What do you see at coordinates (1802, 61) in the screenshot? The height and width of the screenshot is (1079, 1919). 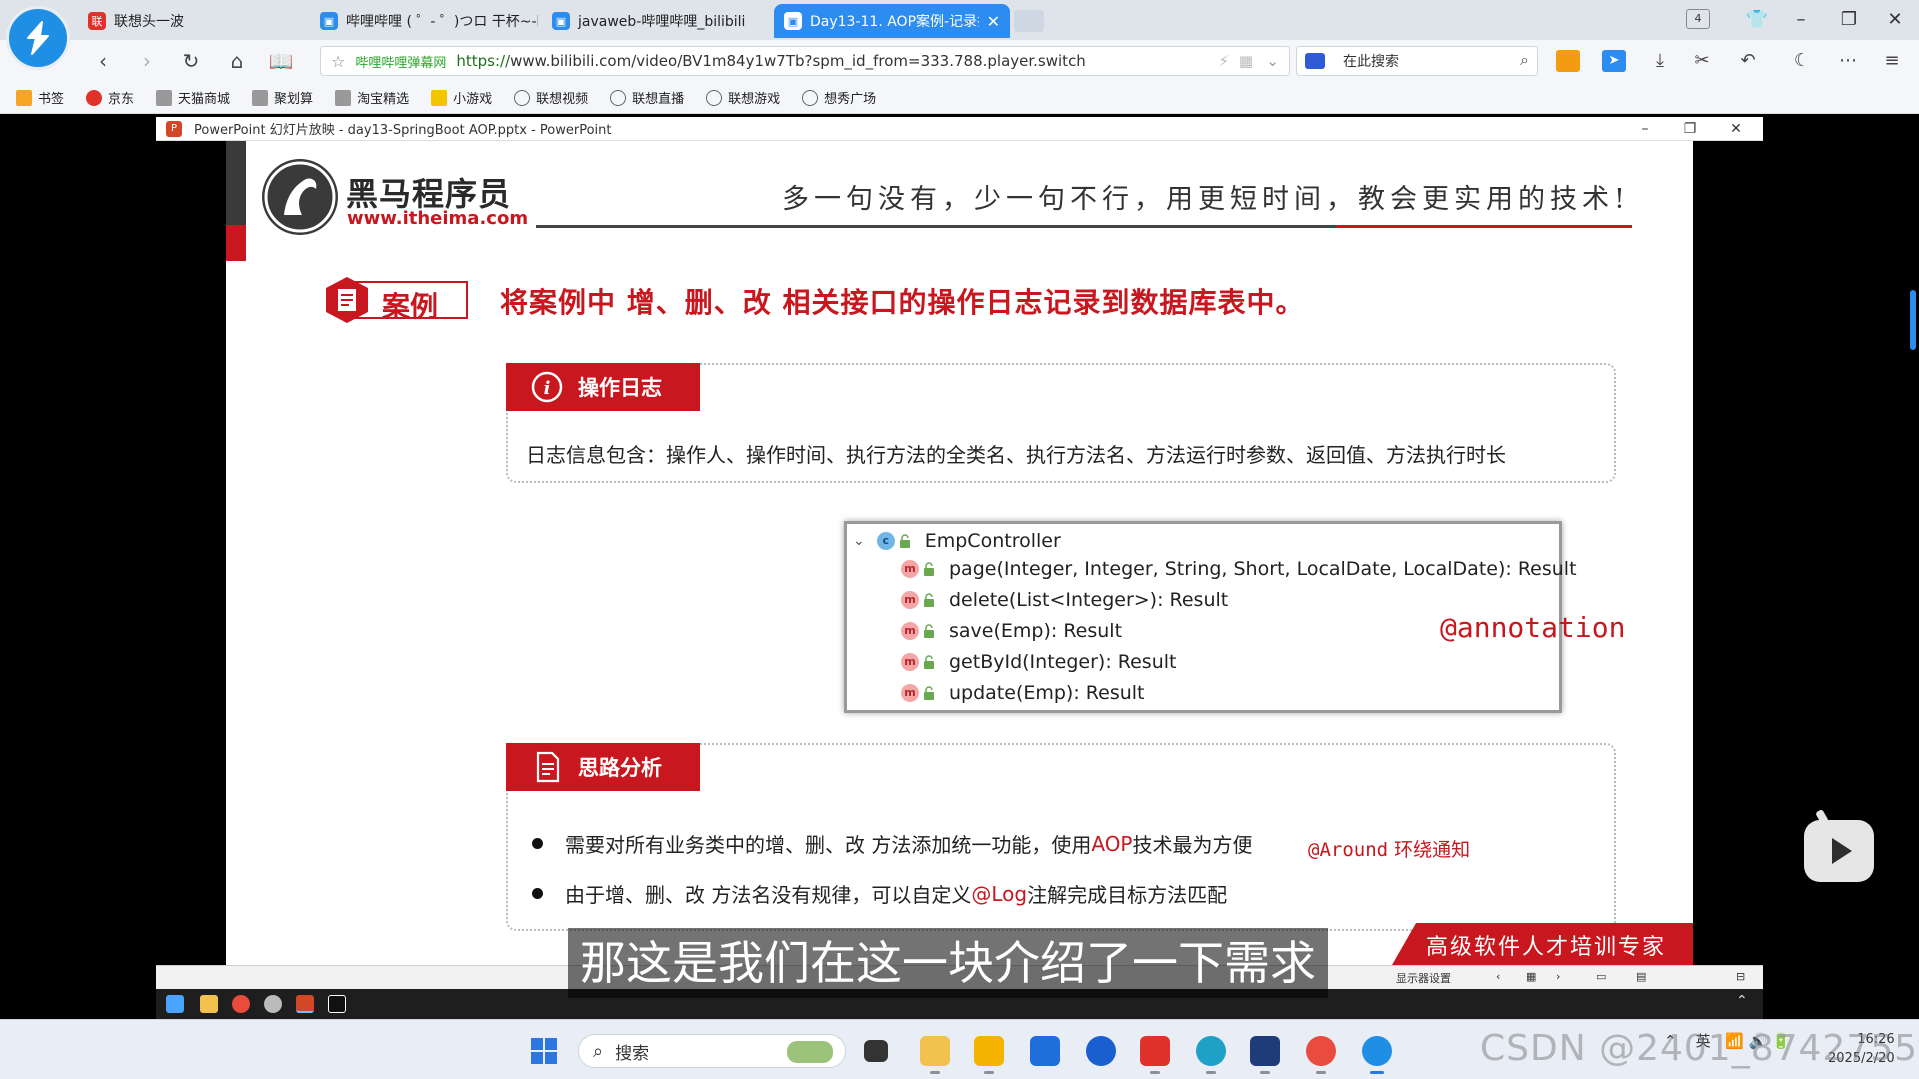 I see `moon-icon: ☾` at bounding box center [1802, 61].